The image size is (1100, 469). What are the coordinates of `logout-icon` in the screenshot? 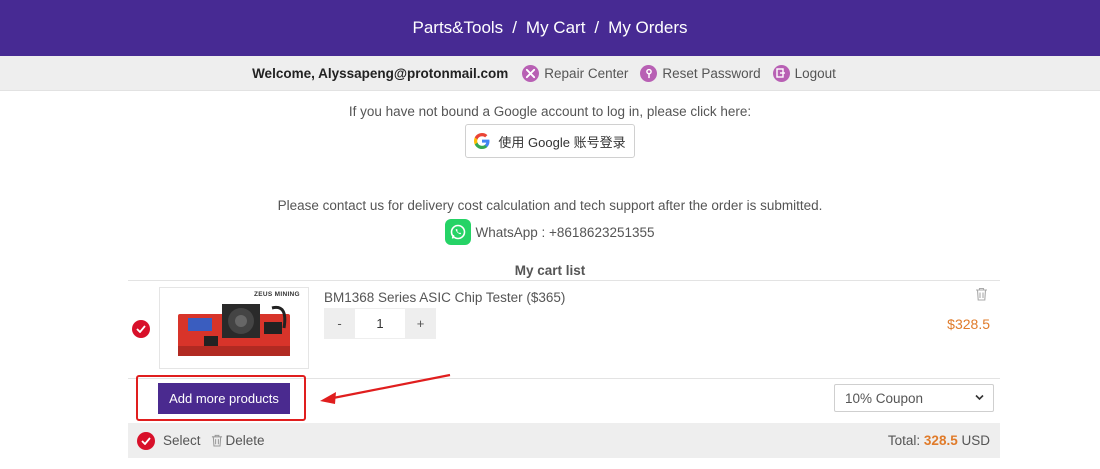 It's located at (781, 73).